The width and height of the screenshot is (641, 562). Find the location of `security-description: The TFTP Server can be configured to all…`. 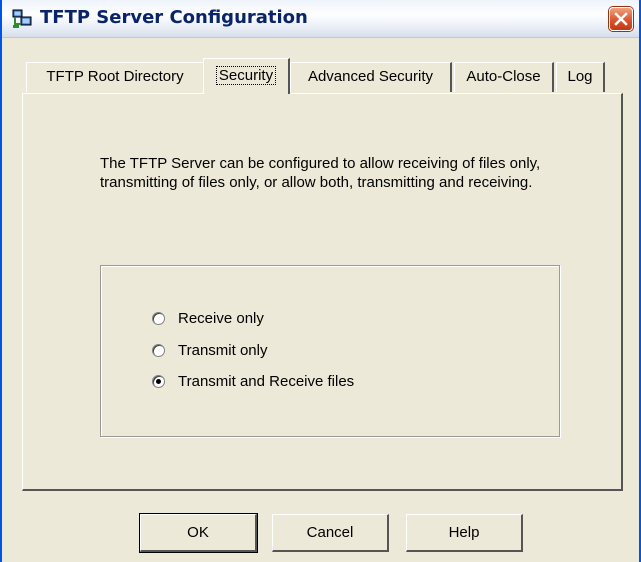

security-description: The TFTP Server can be configured to all… is located at coordinates (320, 173).